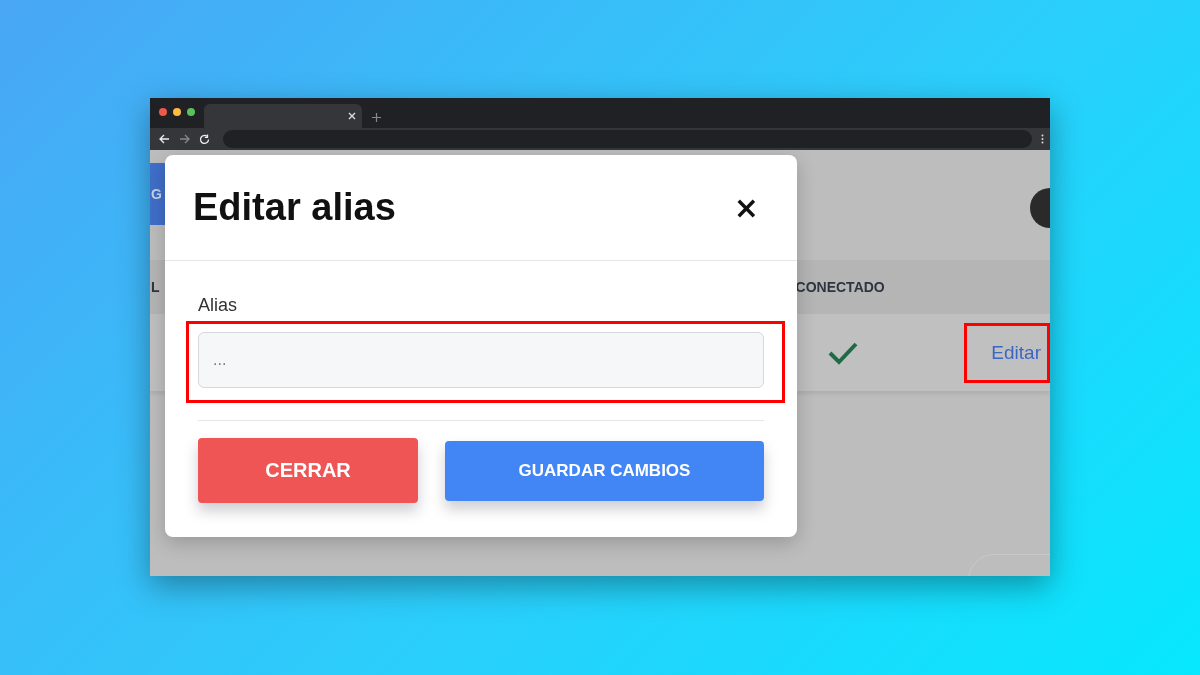 This screenshot has width=1200, height=675. What do you see at coordinates (163, 112) in the screenshot?
I see `close-window-dot` at bounding box center [163, 112].